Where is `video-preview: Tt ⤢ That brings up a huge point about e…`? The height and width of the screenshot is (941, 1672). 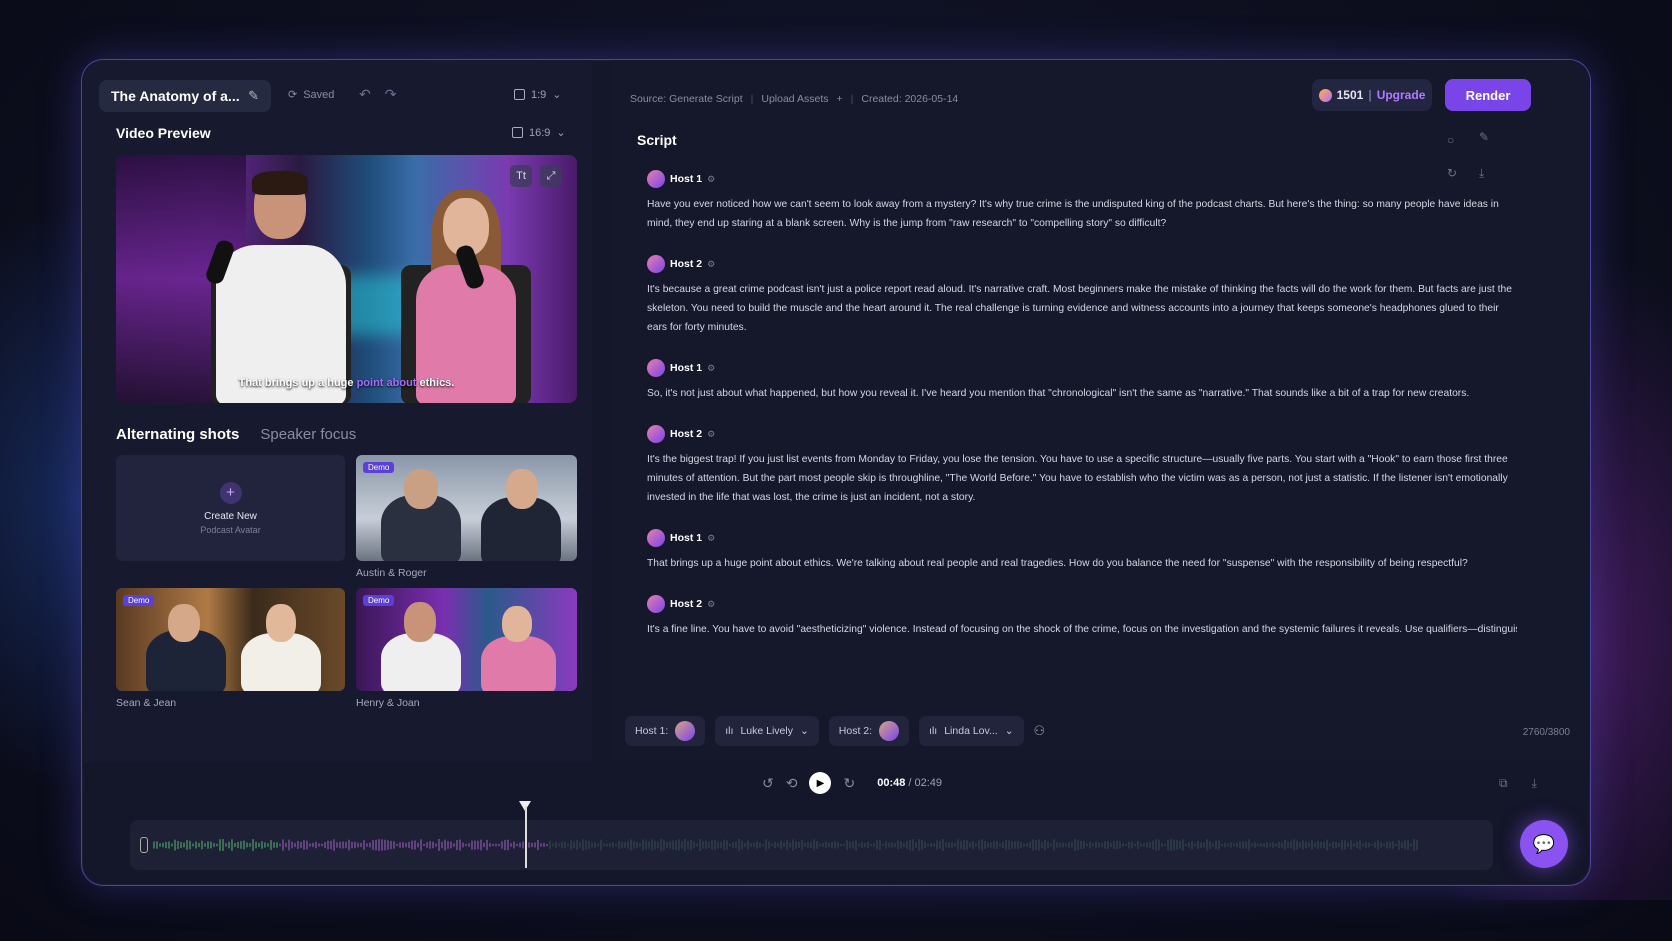
video-preview: Tt ⤢ That brings up a huge point about e… is located at coordinates (346, 279).